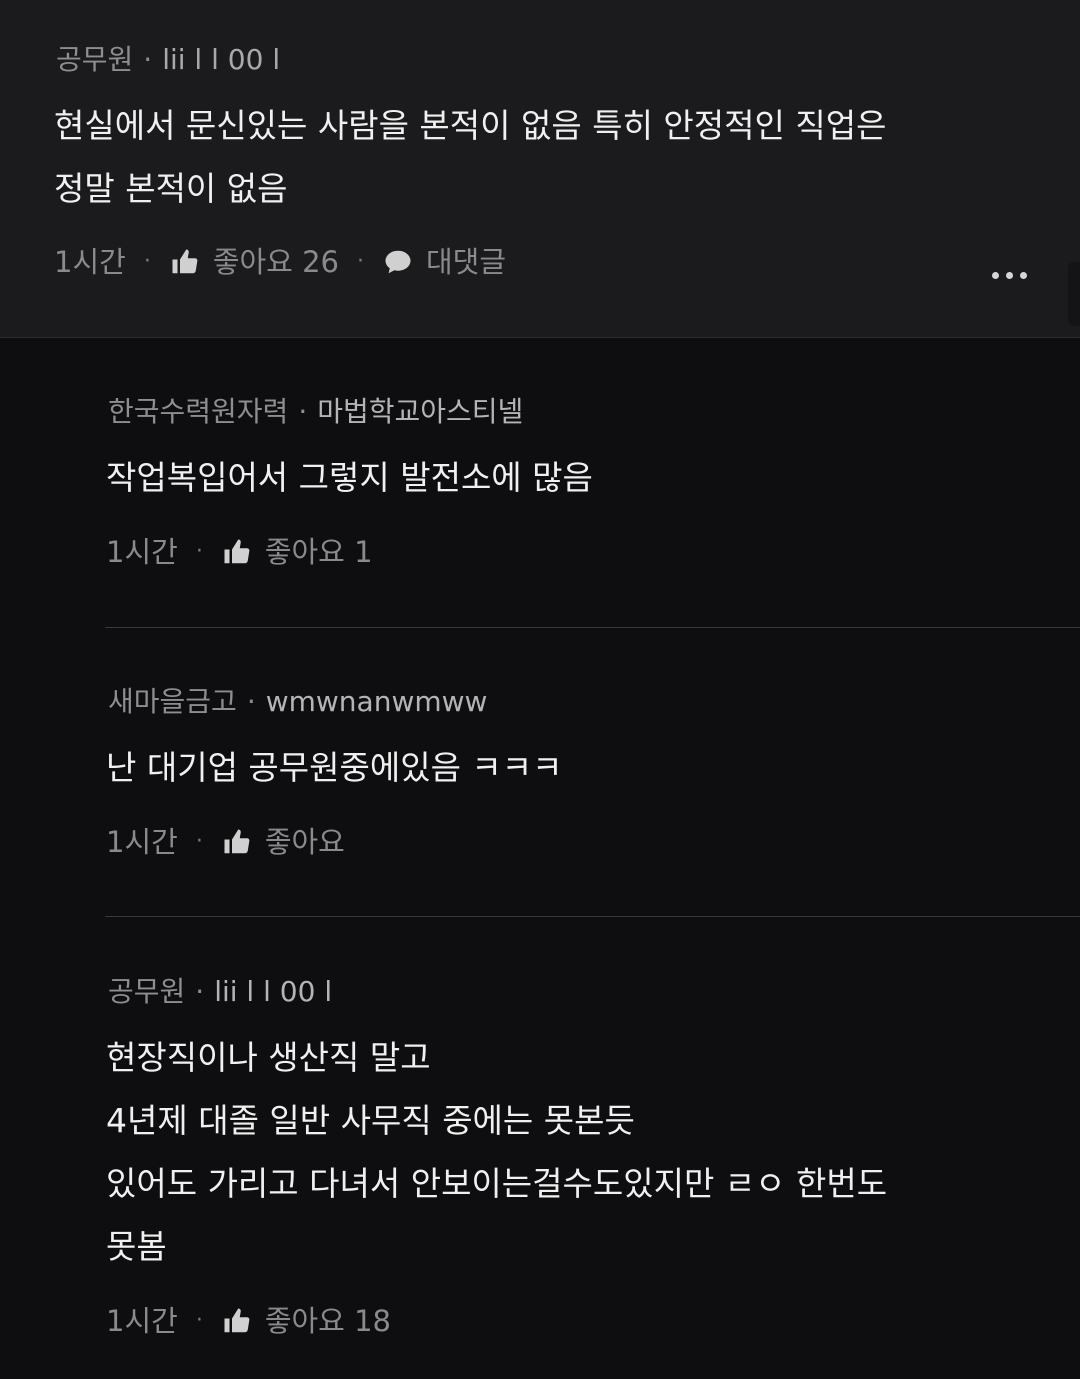 The image size is (1080, 1379). I want to click on speech-bubble-icon, so click(398, 262).